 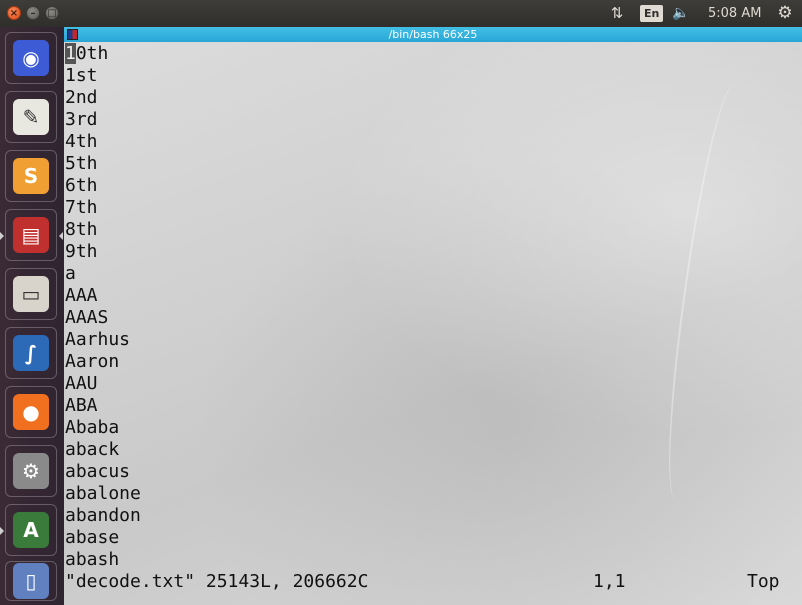 What do you see at coordinates (785, 13) in the screenshot?
I see `system-menu-gear-icon: ⚙` at bounding box center [785, 13].